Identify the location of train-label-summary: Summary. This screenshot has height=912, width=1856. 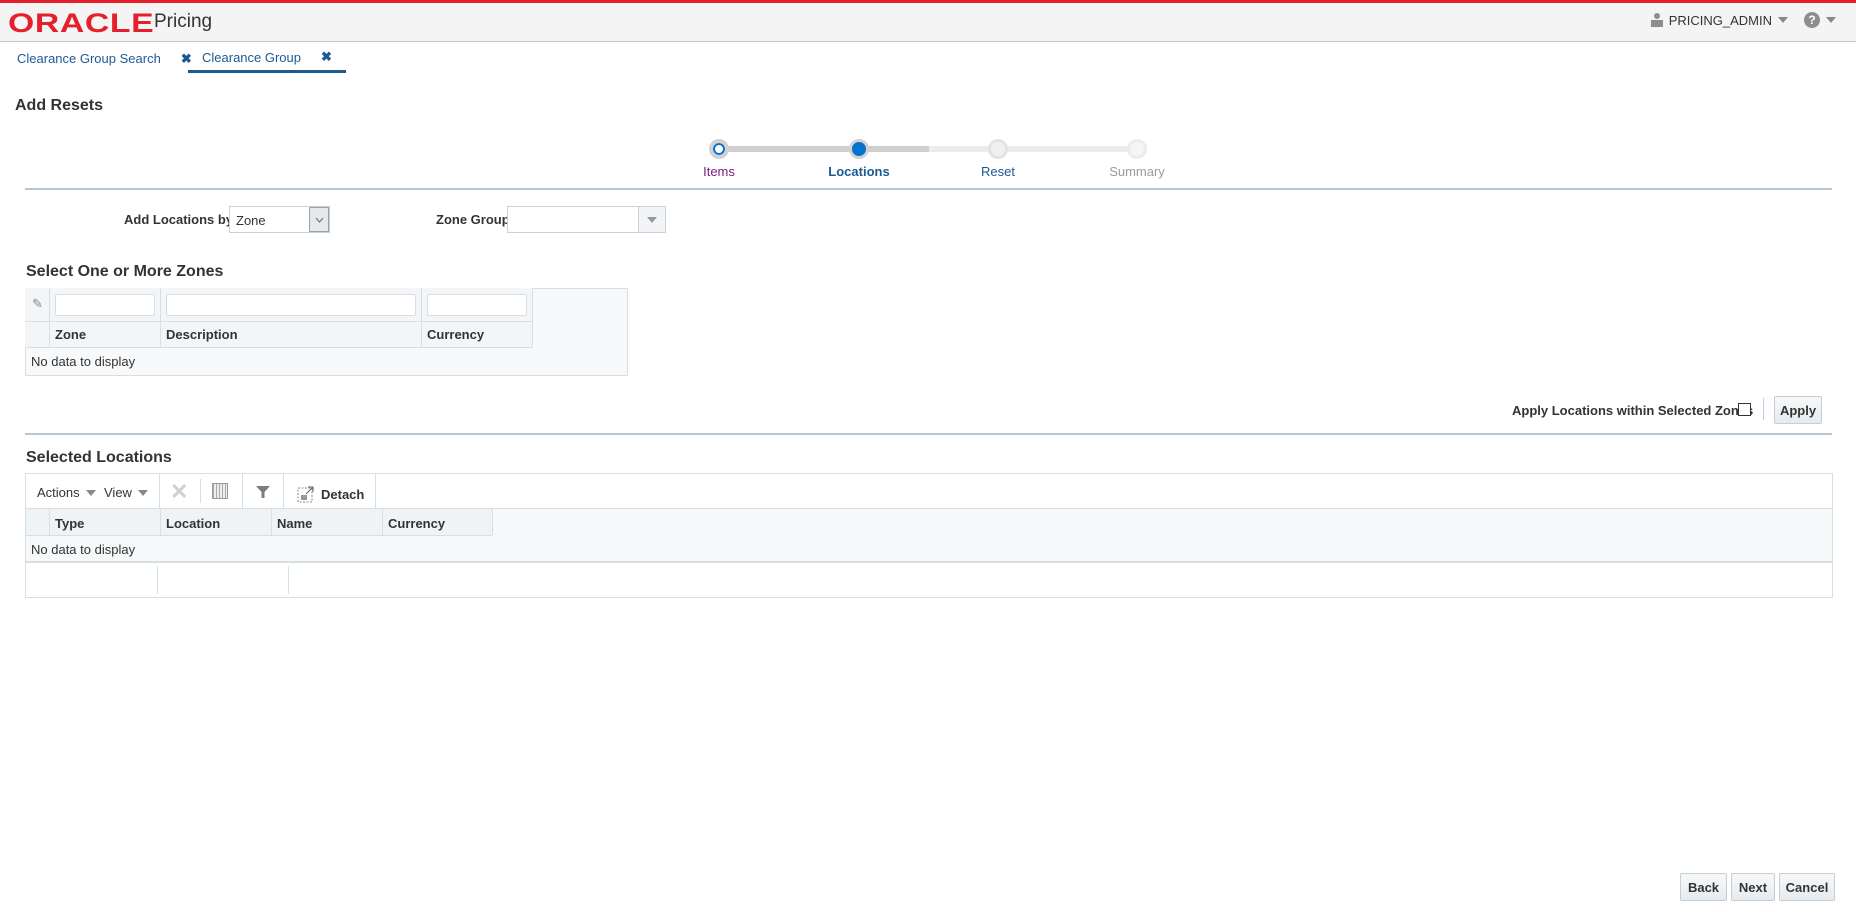
(1137, 171).